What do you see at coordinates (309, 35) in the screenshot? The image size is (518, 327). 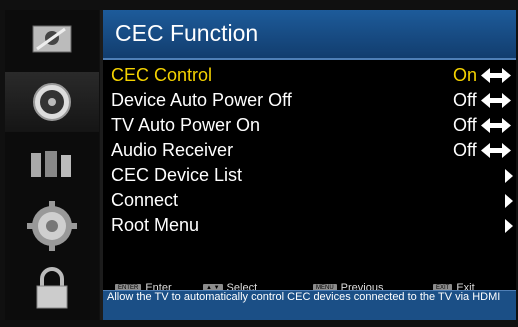 I see `title-bar: CEC Function` at bounding box center [309, 35].